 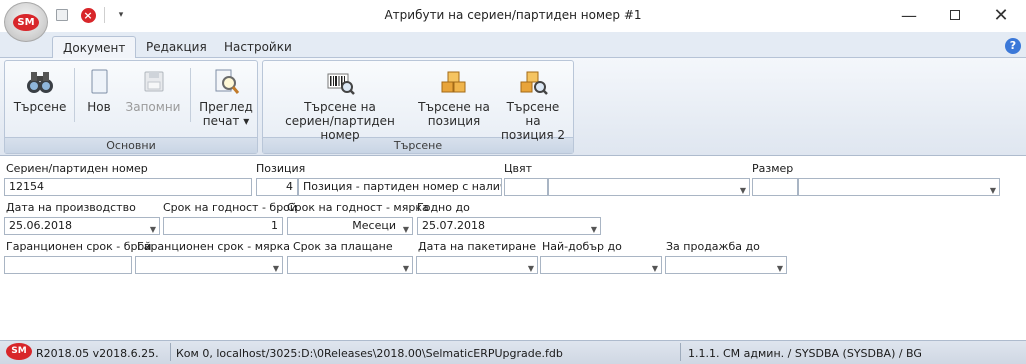 I want to click on search-position-label-2: позиция, so click(x=454, y=121).